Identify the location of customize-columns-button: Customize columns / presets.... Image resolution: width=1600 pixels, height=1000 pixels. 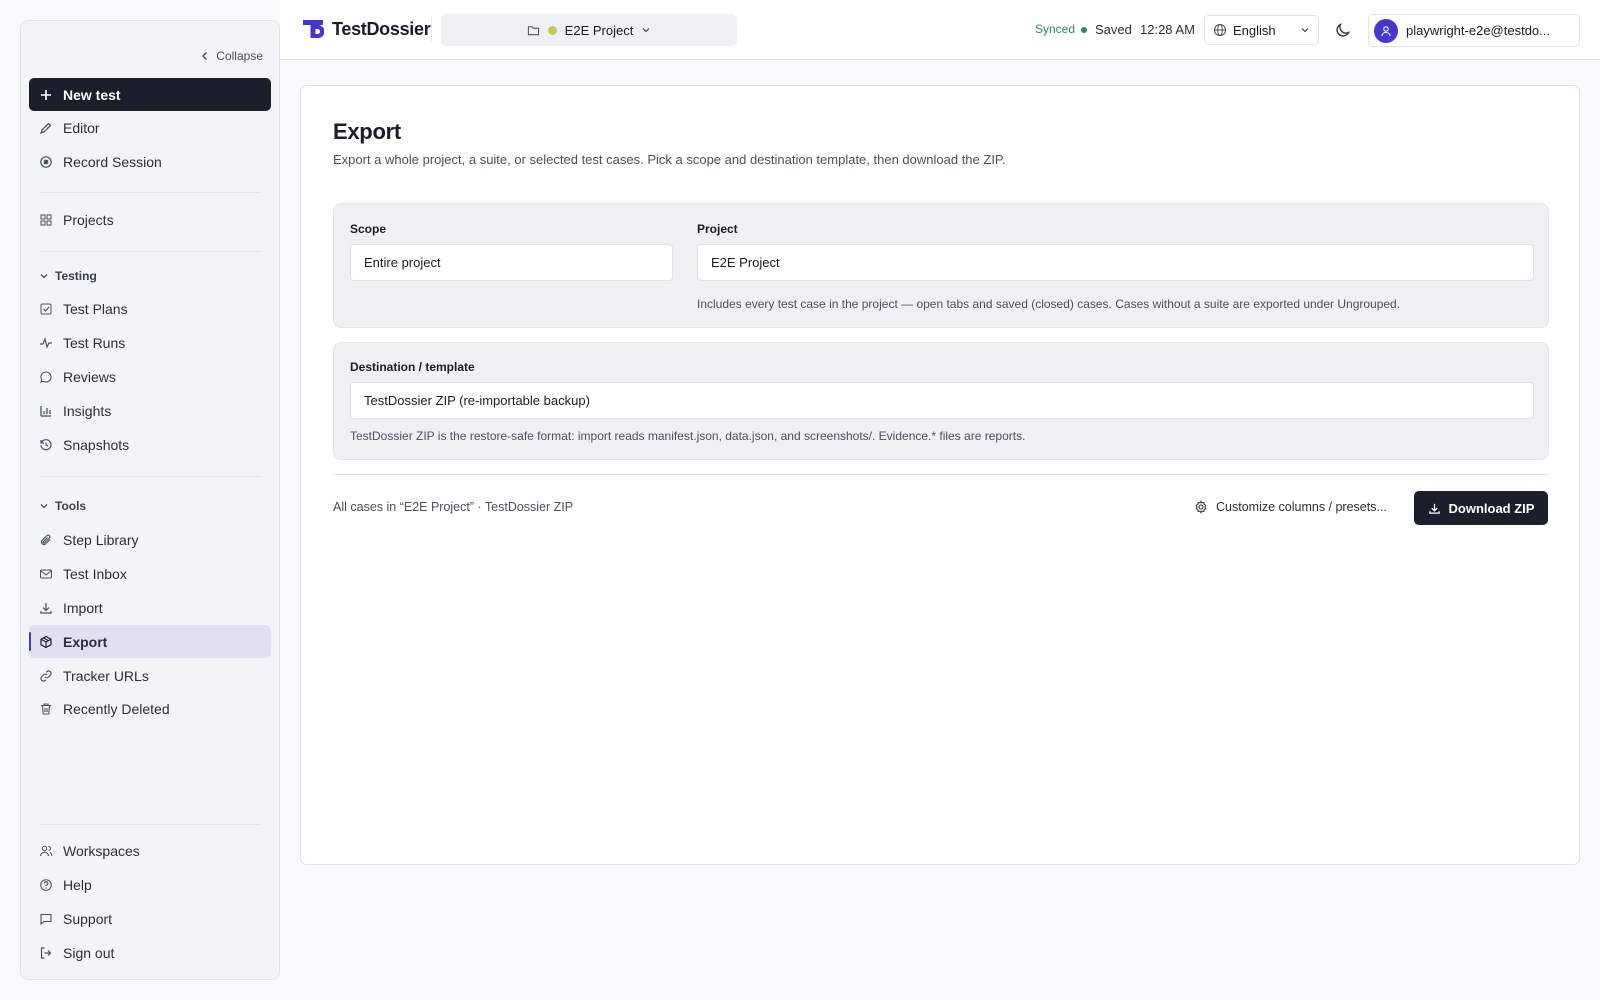
(1290, 507).